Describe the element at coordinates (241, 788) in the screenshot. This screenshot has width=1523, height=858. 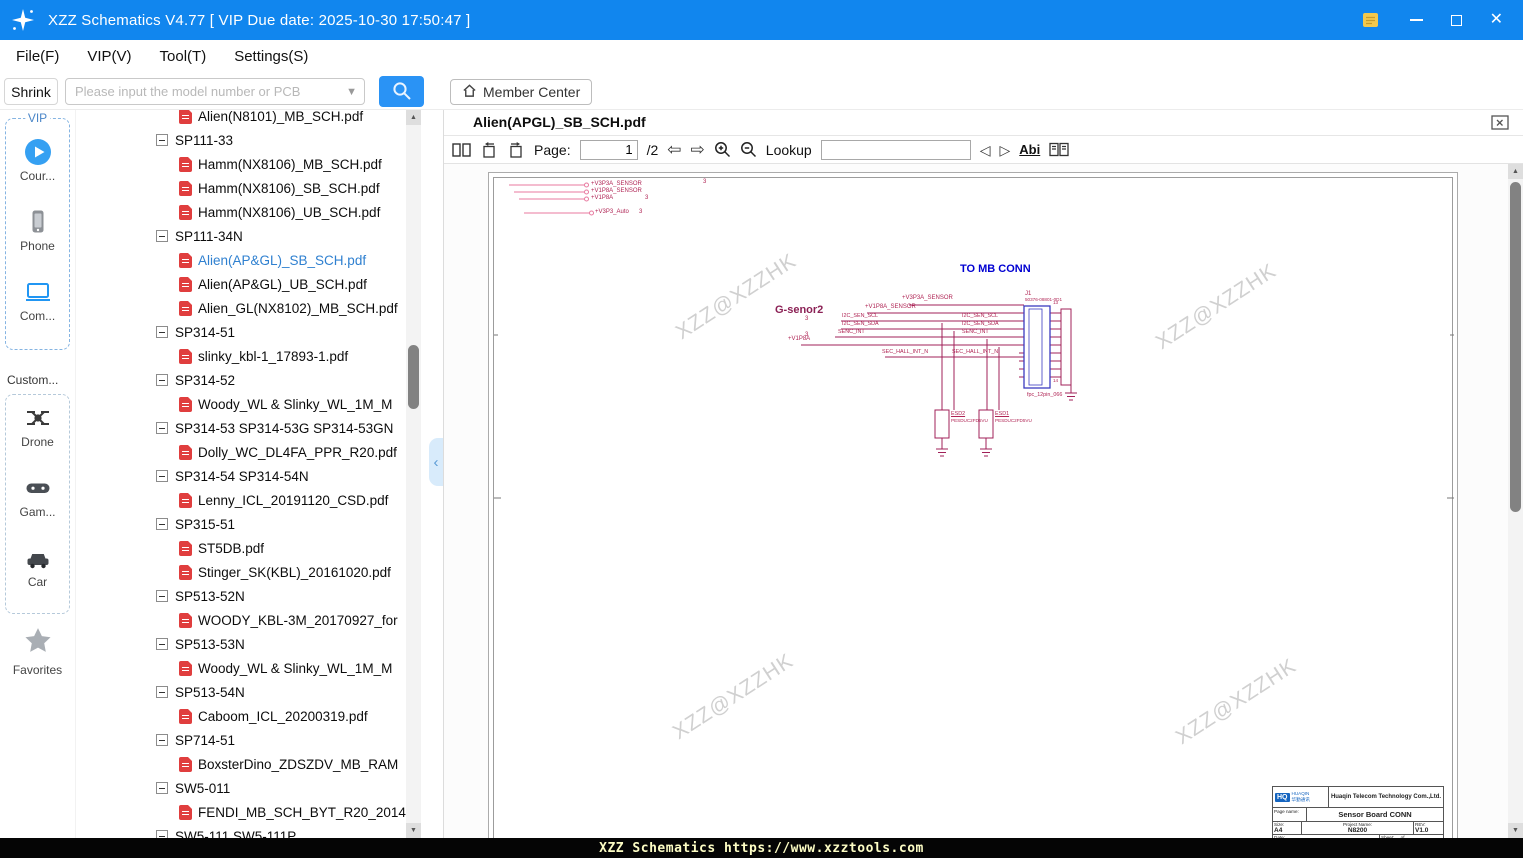
I see `tree-node-row: SW5-011` at that location.